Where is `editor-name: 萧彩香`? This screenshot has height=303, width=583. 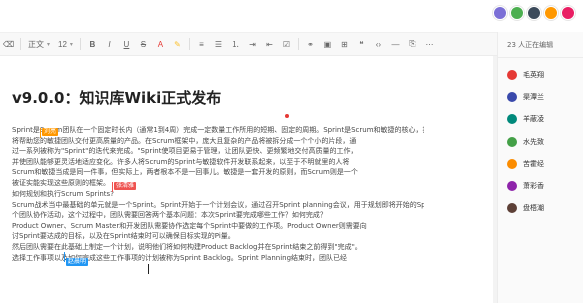 editor-name: 萧彩香 is located at coordinates (533, 186).